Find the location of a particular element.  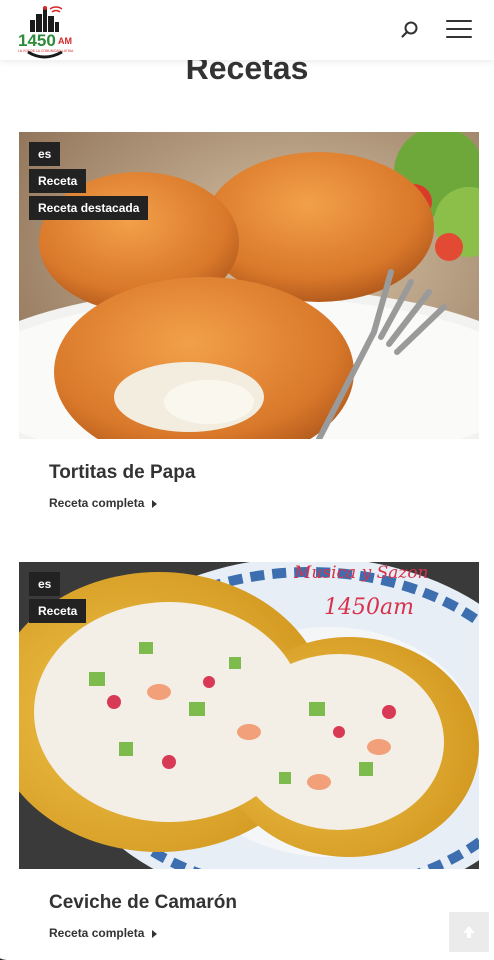

post-title: Tortitas de Papa is located at coordinates (122, 473).